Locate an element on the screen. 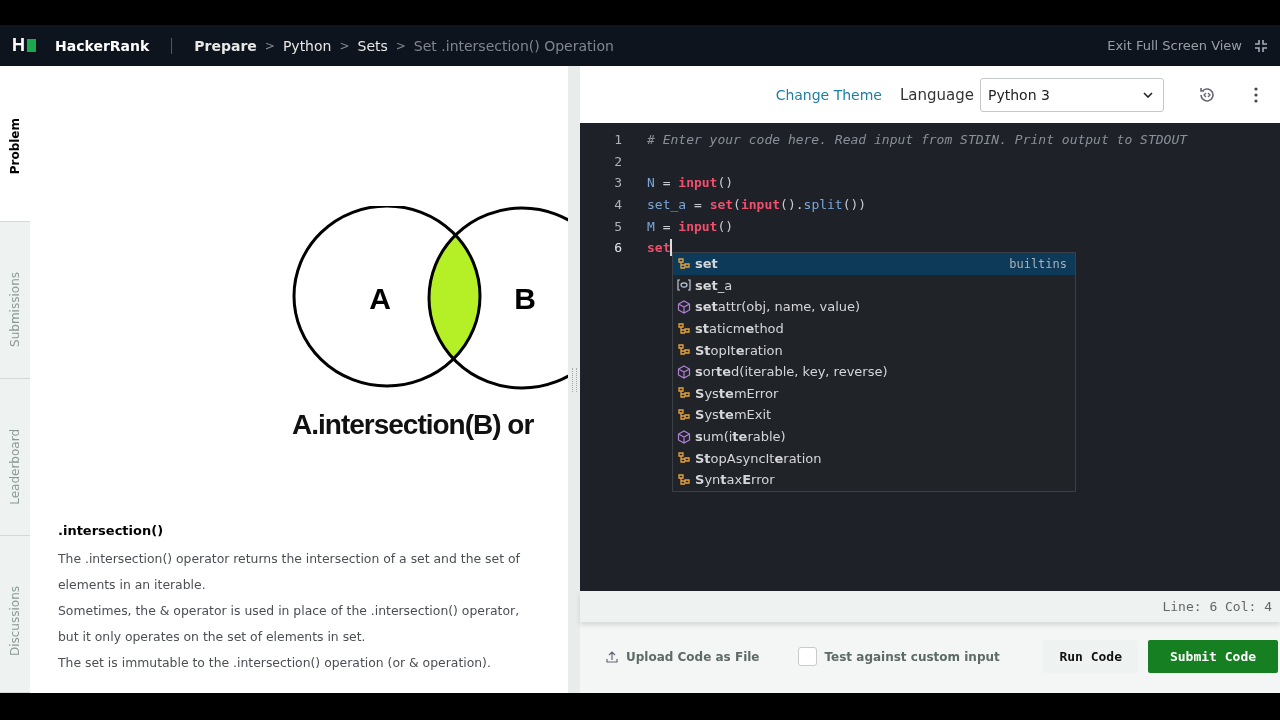  suggestion-item: StopIteration is located at coordinates (874, 350).